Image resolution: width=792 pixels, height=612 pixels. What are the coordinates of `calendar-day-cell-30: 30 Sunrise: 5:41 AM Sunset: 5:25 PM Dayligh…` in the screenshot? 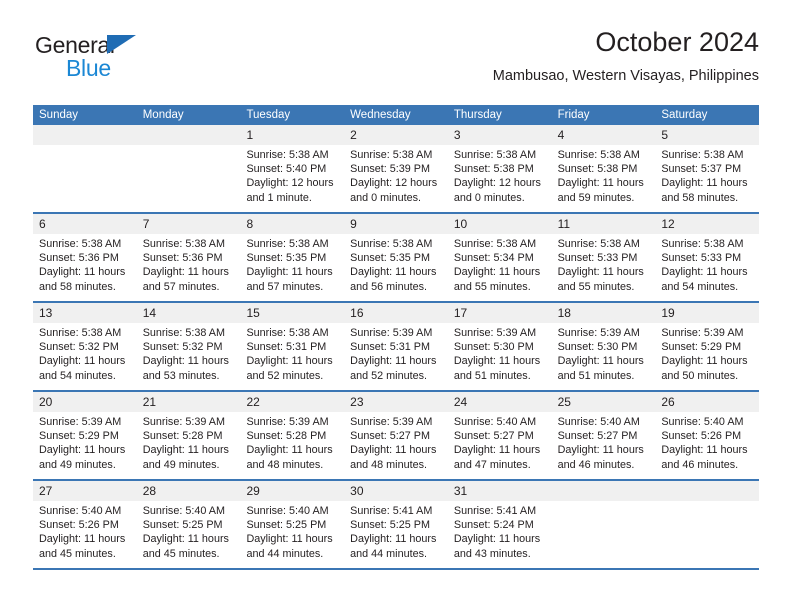 It's located at (396, 524).